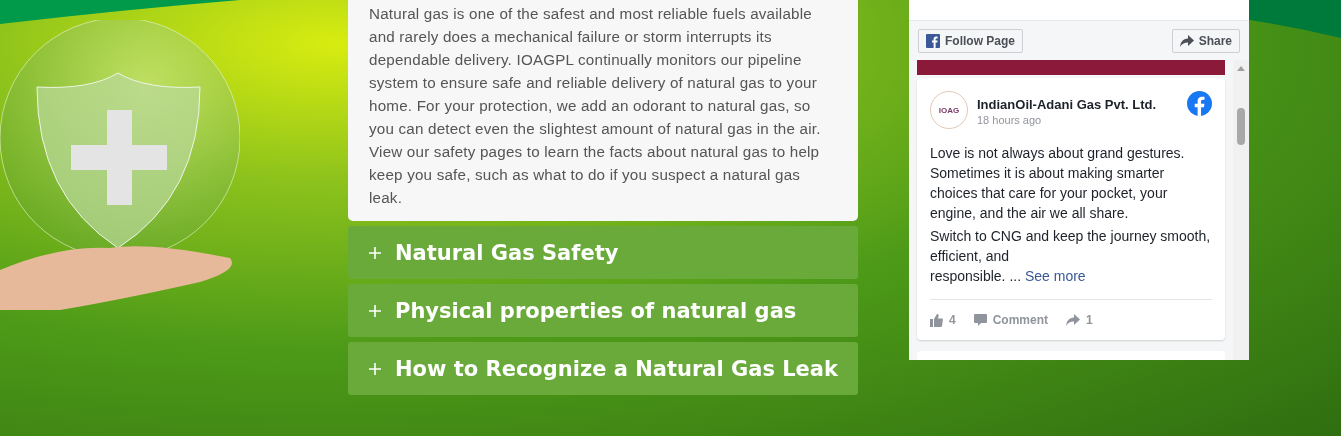 This screenshot has height=436, width=1341. What do you see at coordinates (936, 320) in the screenshot?
I see `thumbs-up-icon` at bounding box center [936, 320].